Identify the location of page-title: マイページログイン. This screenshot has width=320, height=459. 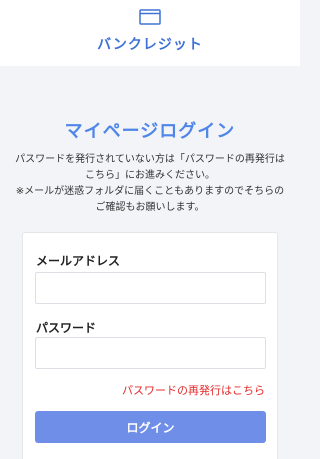
(150, 131).